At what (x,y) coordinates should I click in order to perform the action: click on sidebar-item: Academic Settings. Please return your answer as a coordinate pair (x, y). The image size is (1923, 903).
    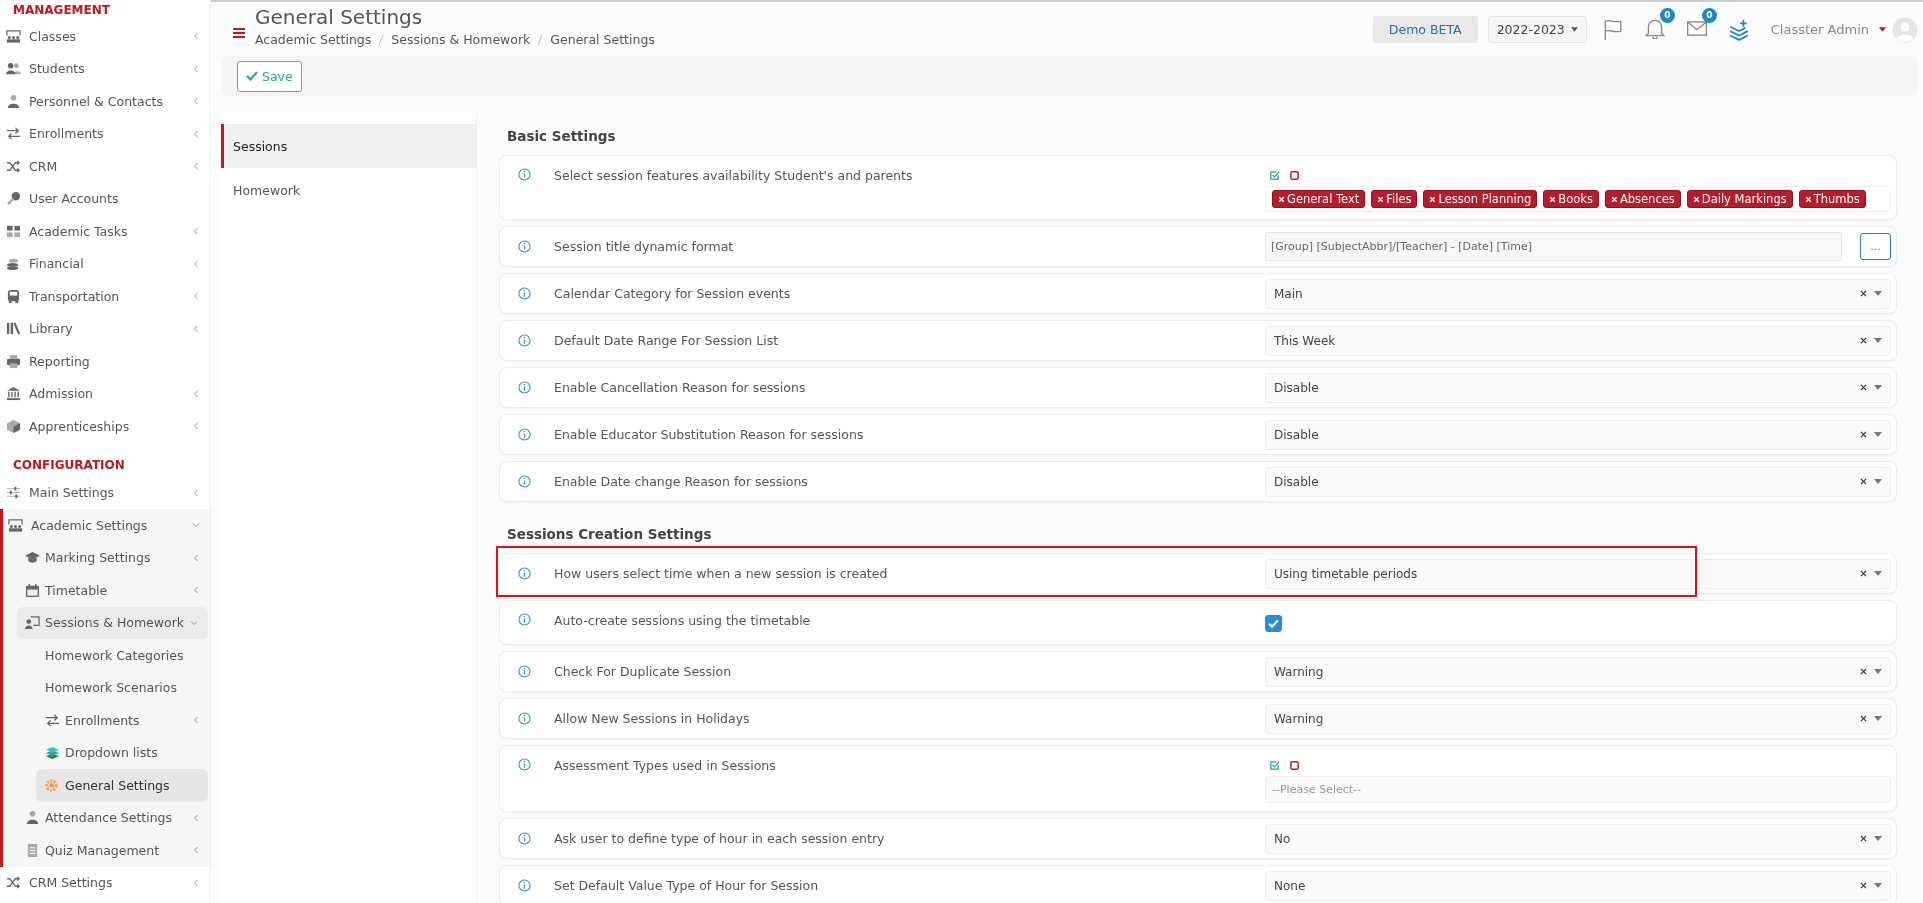
    Looking at the image, I should click on (106, 525).